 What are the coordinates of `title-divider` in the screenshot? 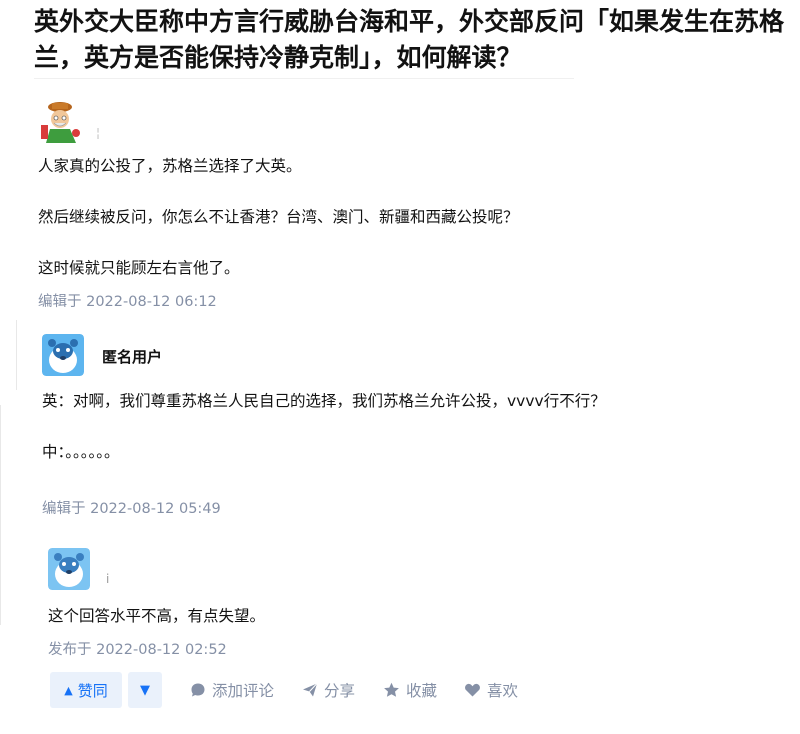 It's located at (304, 78).